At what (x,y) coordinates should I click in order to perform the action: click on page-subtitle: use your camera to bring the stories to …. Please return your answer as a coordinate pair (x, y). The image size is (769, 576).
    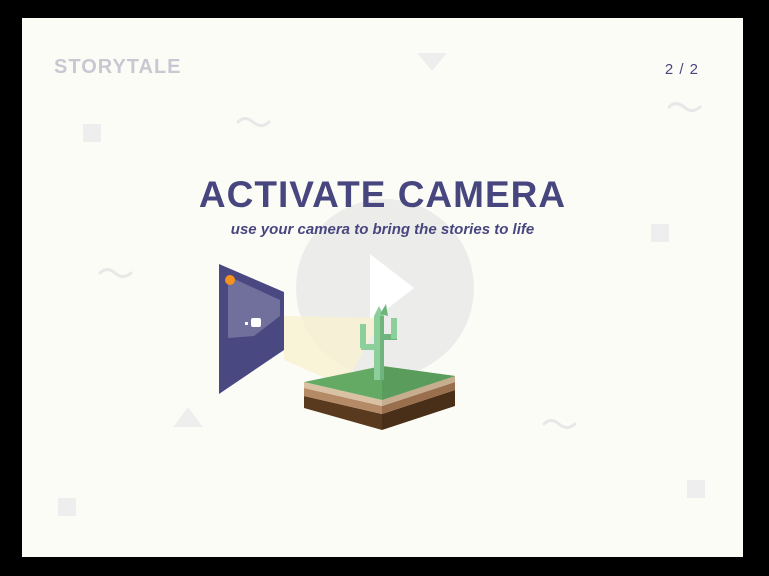
    Looking at the image, I should click on (382, 229).